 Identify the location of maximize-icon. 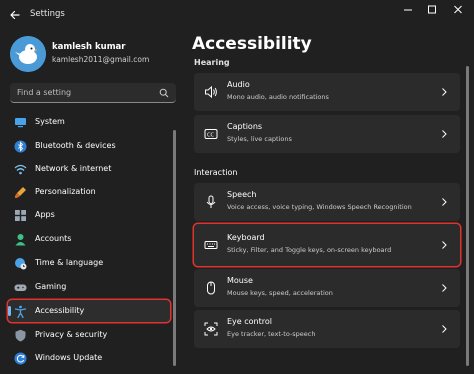
(432, 10).